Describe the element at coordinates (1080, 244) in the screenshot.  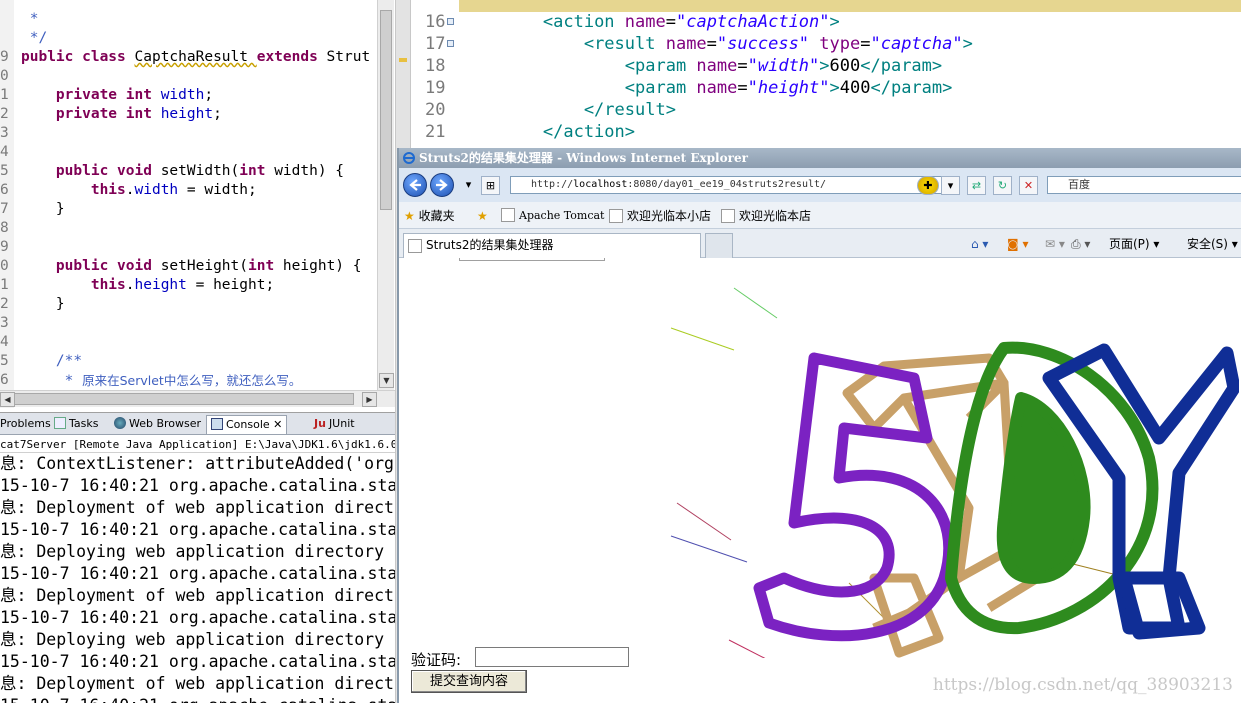
I see `print-icon: ⎙ ▾` at that location.